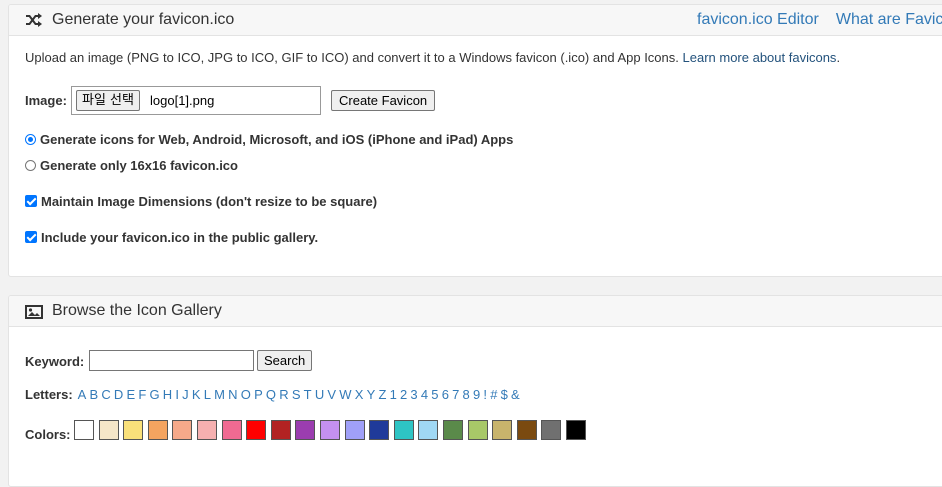 The width and height of the screenshot is (942, 487). I want to click on letter-link: Z, so click(382, 394).